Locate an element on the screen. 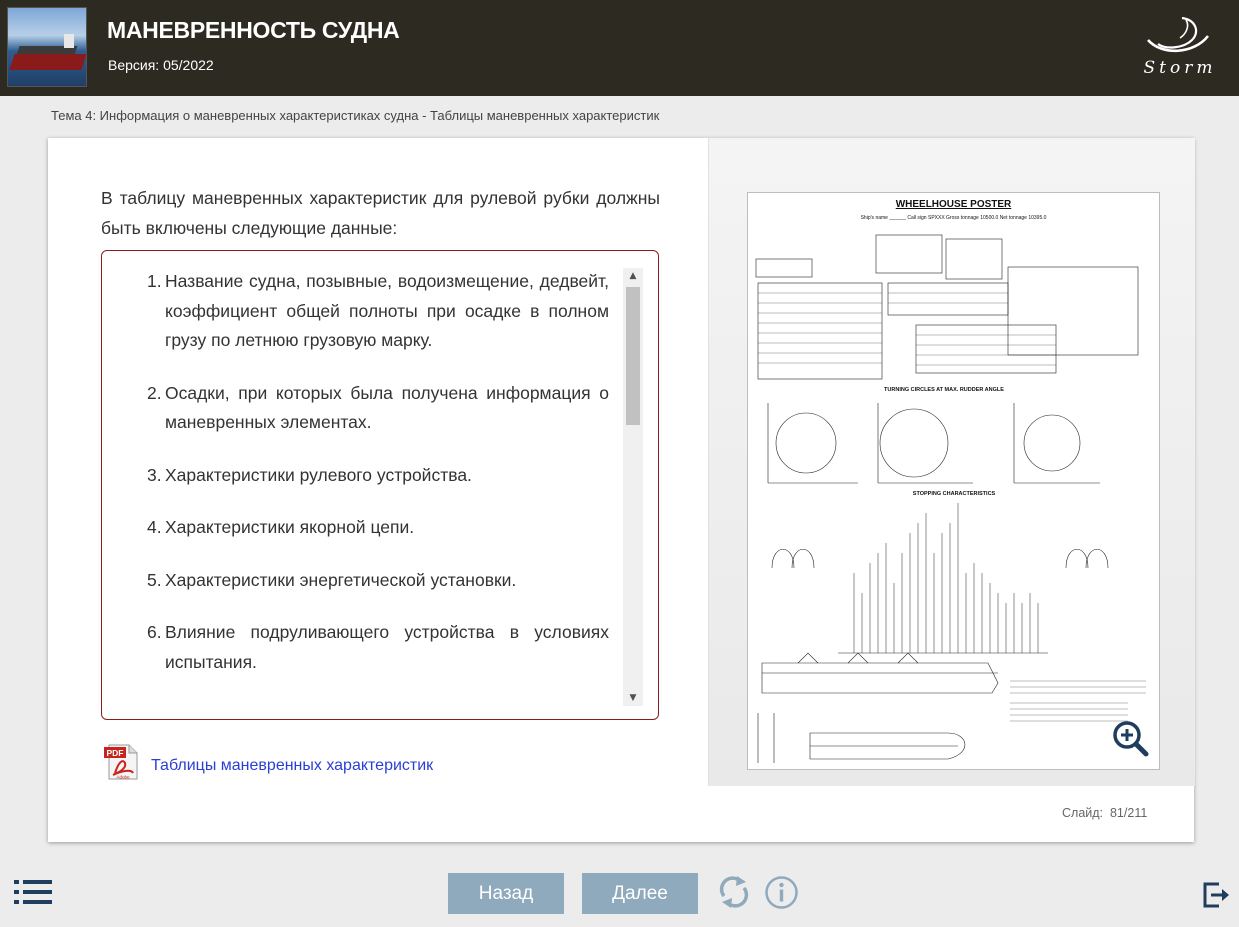 This screenshot has width=1239, height=927. info-icon is located at coordinates (781, 892).